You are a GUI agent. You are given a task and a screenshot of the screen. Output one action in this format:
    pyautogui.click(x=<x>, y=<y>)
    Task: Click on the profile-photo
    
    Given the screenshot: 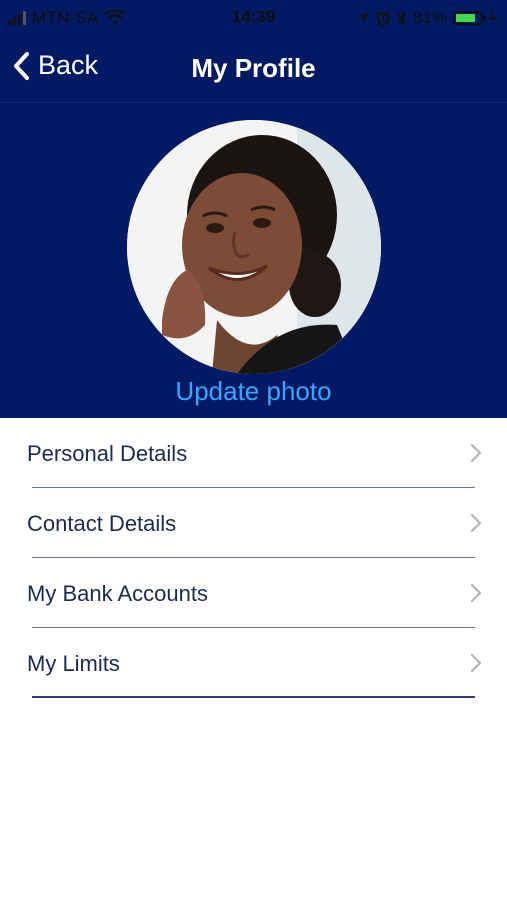 What is the action you would take?
    pyautogui.click(x=254, y=247)
    